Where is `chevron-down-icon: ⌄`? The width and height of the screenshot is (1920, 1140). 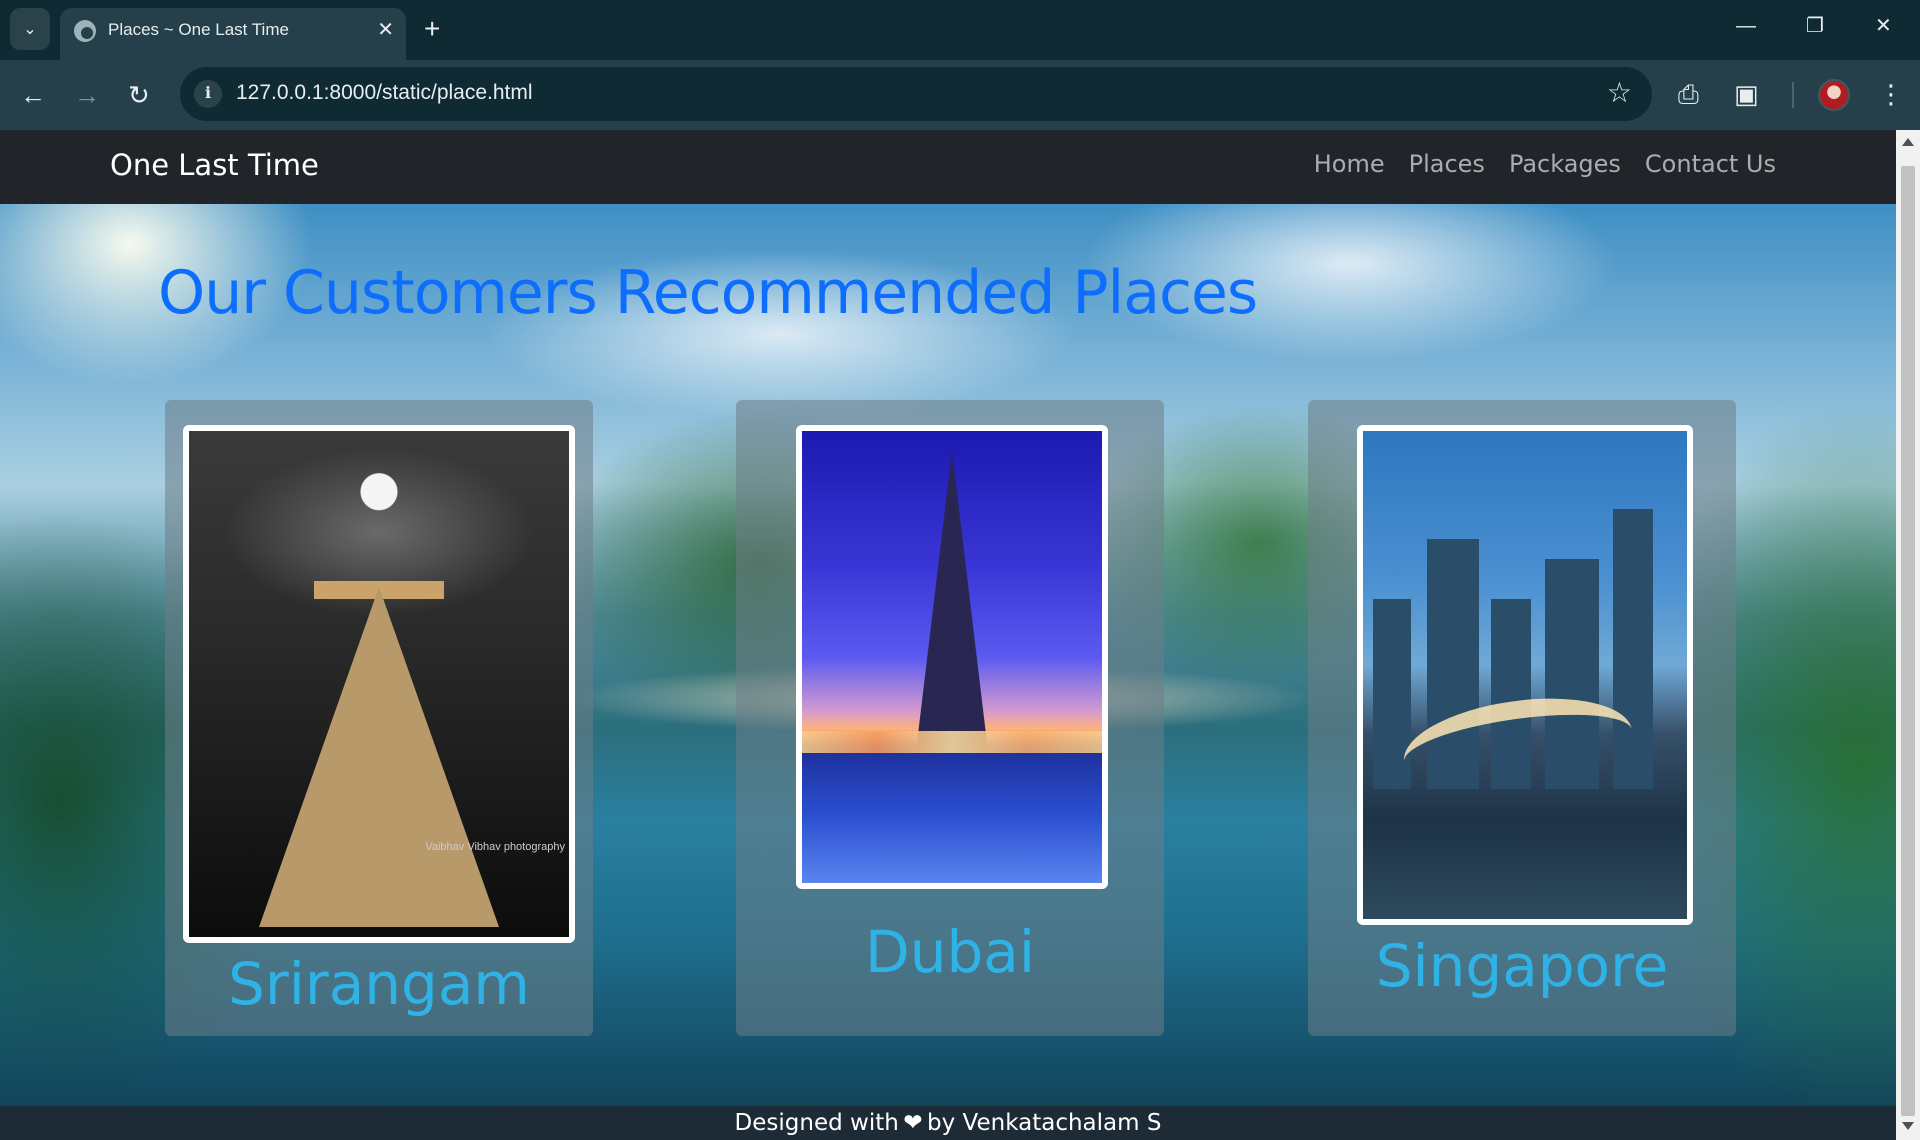 chevron-down-icon: ⌄ is located at coordinates (30, 29).